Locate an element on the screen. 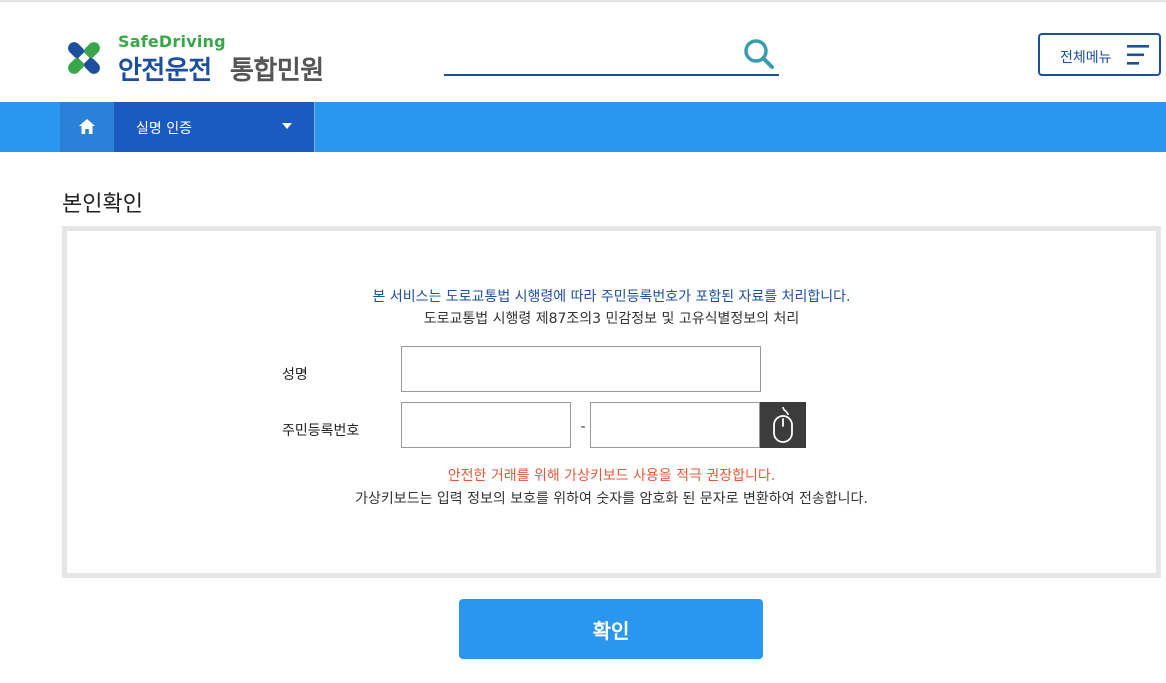 The width and height of the screenshot is (1166, 683). page-title: 본인확인 is located at coordinates (102, 204).